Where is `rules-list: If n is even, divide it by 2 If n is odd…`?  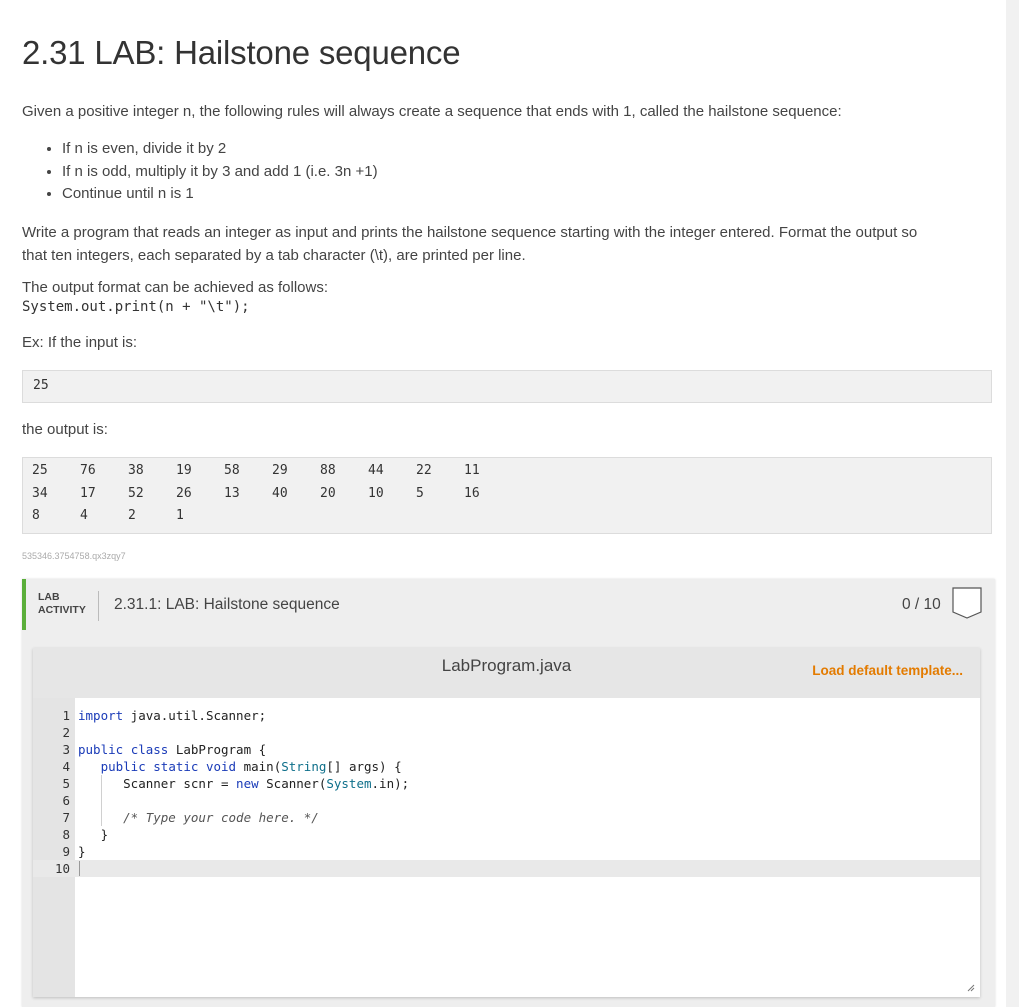
rules-list: If n is even, divide it by 2 If n is odd… is located at coordinates (200, 172).